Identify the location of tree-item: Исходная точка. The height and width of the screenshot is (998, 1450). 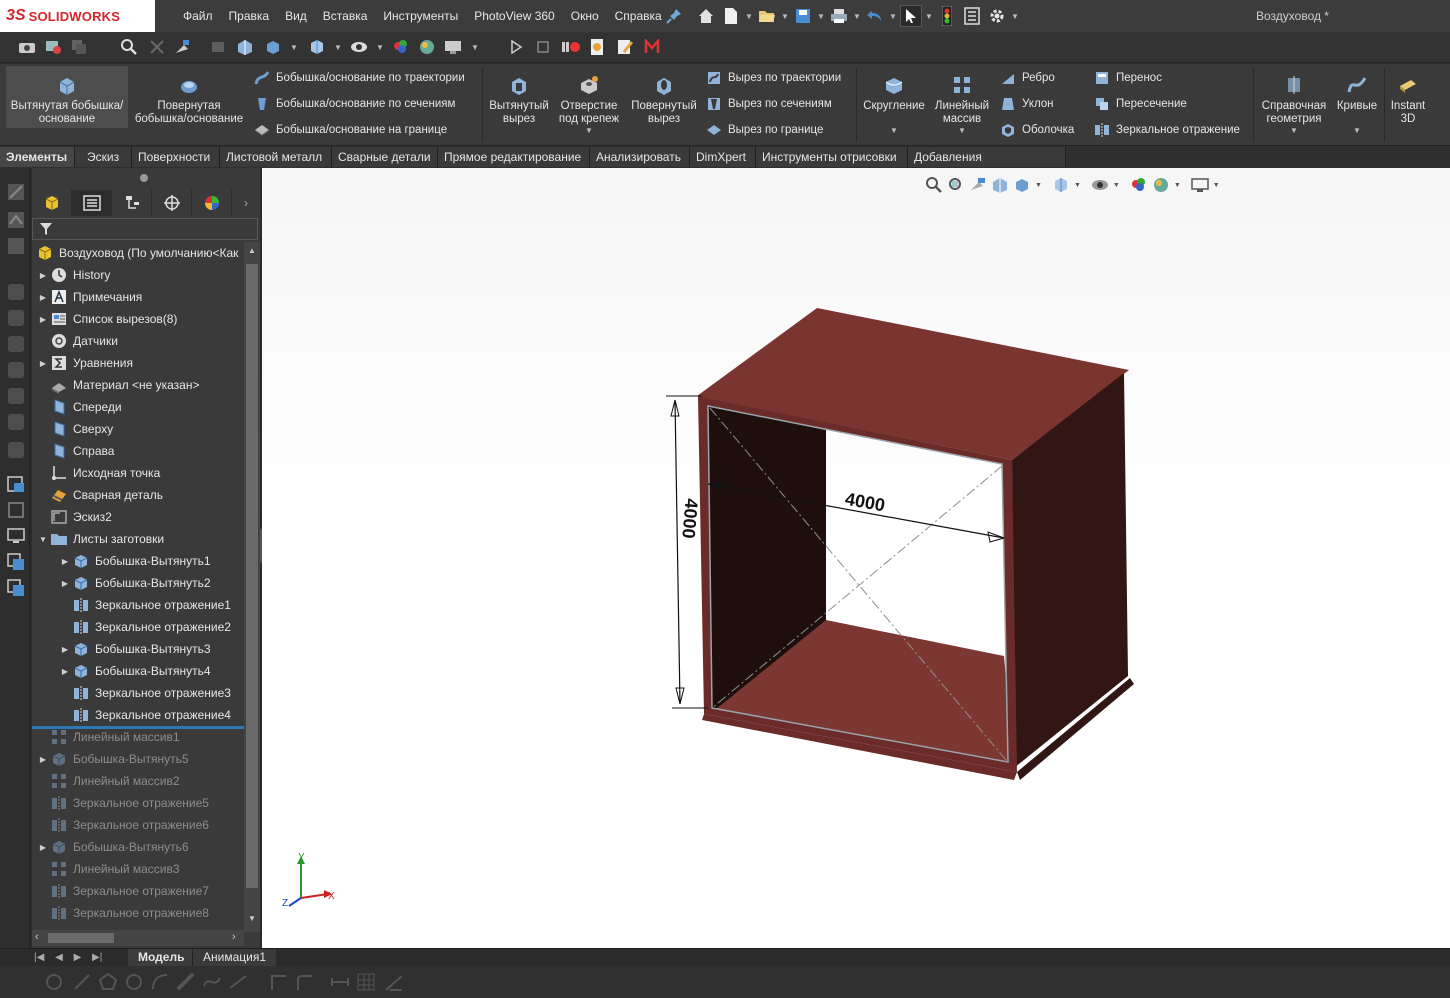
(96, 473).